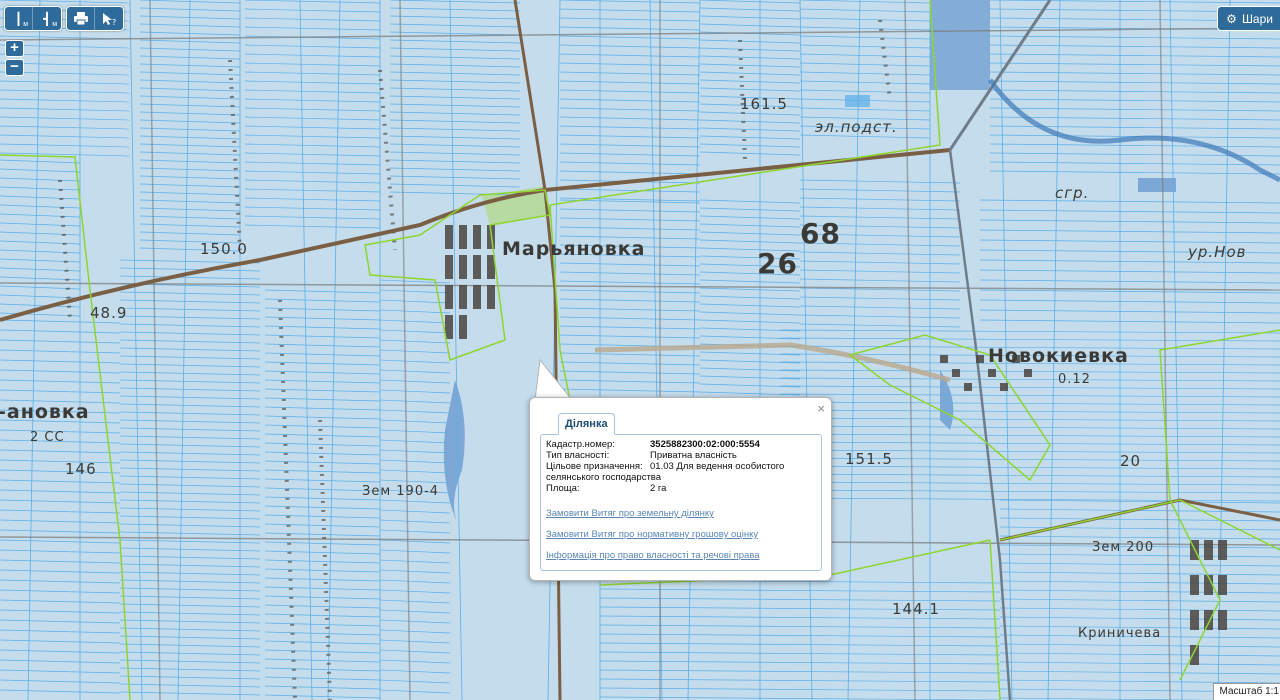 The image size is (1280, 700). I want to click on area-value: 2 га, so click(658, 488).